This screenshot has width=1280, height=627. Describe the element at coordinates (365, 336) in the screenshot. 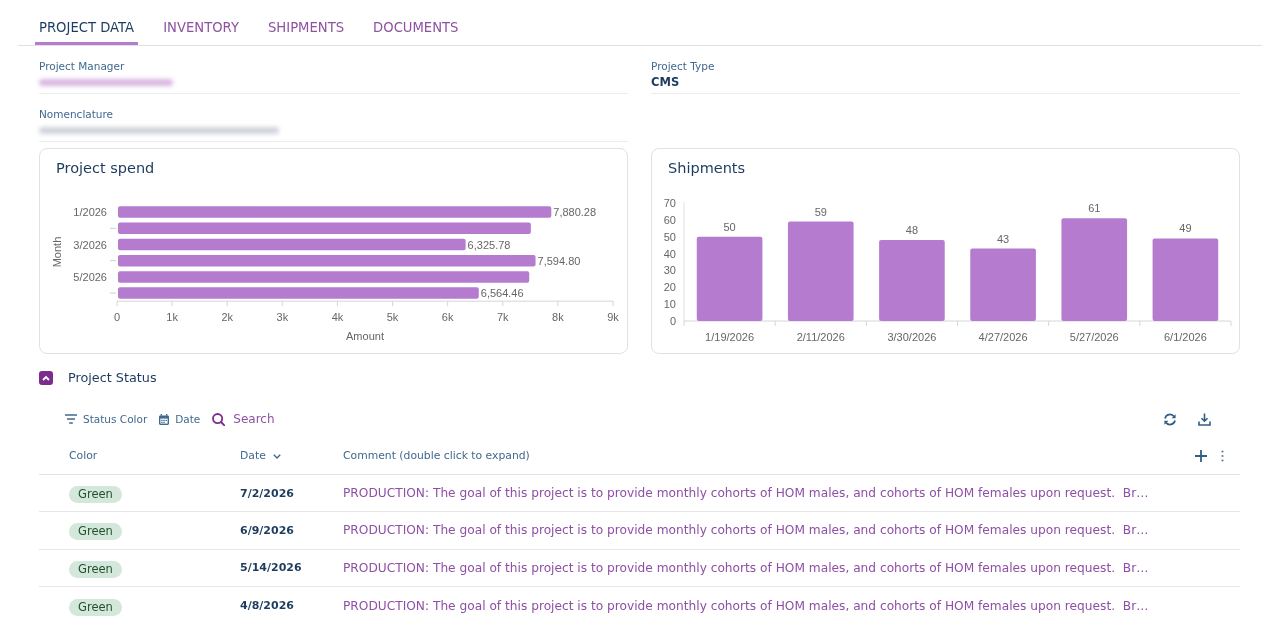

I see `axis-title: Amount` at that location.